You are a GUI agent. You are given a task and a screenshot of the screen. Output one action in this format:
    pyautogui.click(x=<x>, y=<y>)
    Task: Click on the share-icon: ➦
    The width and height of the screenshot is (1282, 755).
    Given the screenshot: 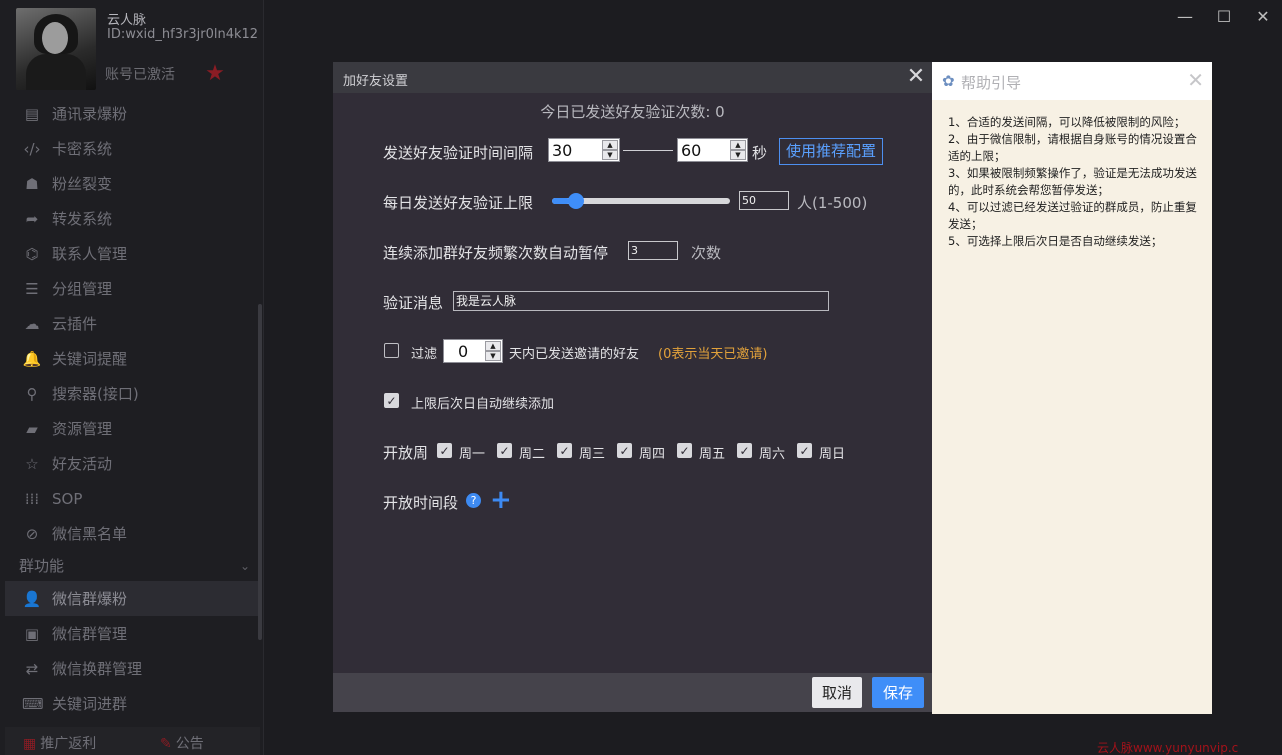 What is the action you would take?
    pyautogui.click(x=32, y=218)
    